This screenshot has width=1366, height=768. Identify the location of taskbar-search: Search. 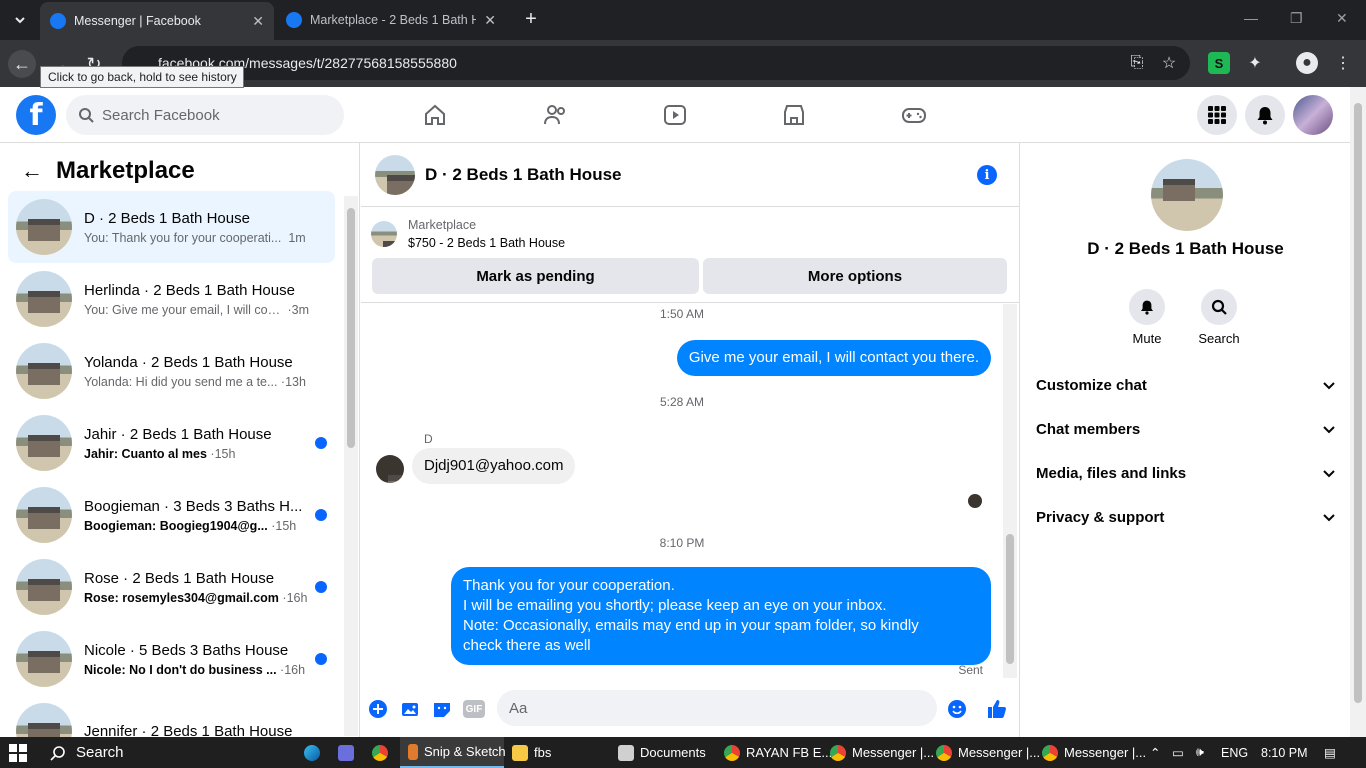
(167, 752).